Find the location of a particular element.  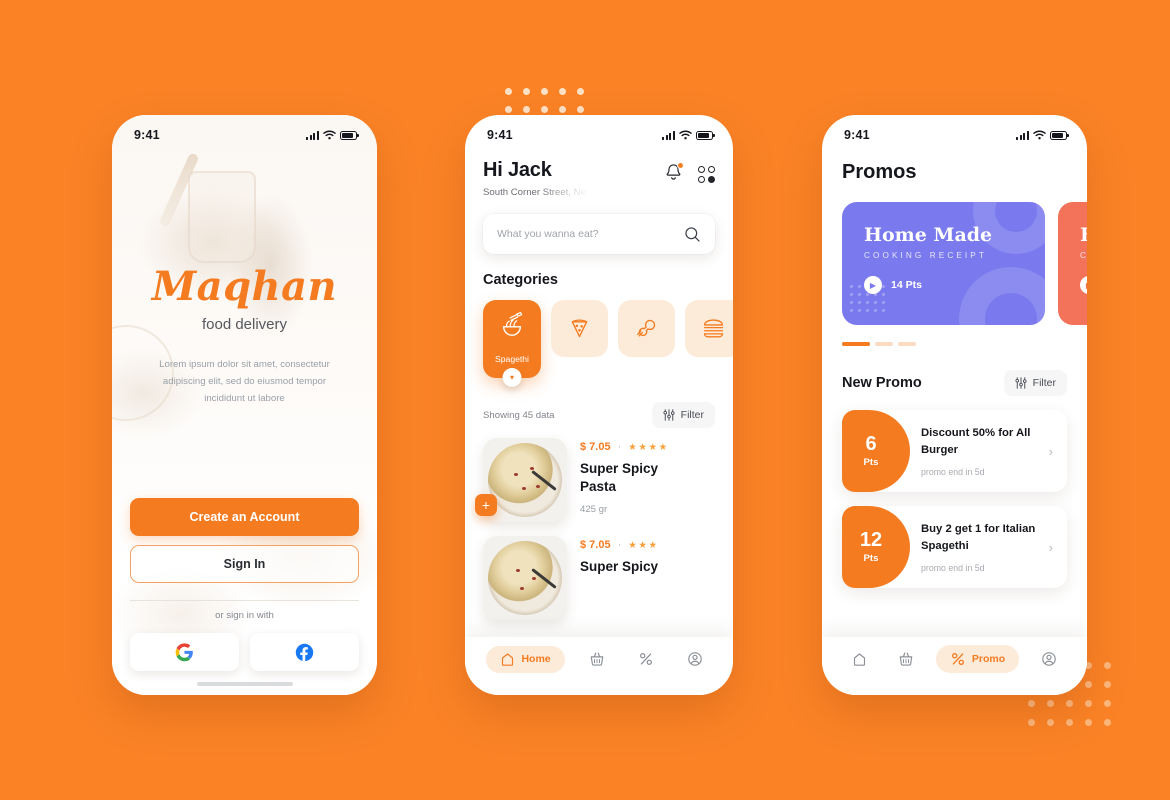

section-title-new-promo: New Promo is located at coordinates (882, 383).